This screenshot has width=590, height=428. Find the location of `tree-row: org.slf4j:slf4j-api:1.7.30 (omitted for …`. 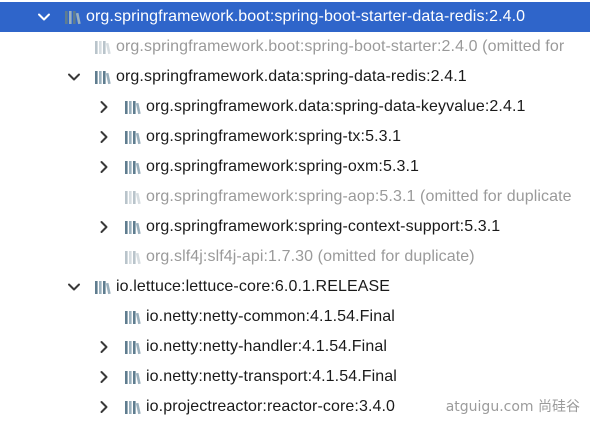

tree-row: org.slf4j:slf4j-api:1.7.30 (omitted for … is located at coordinates (295, 257).